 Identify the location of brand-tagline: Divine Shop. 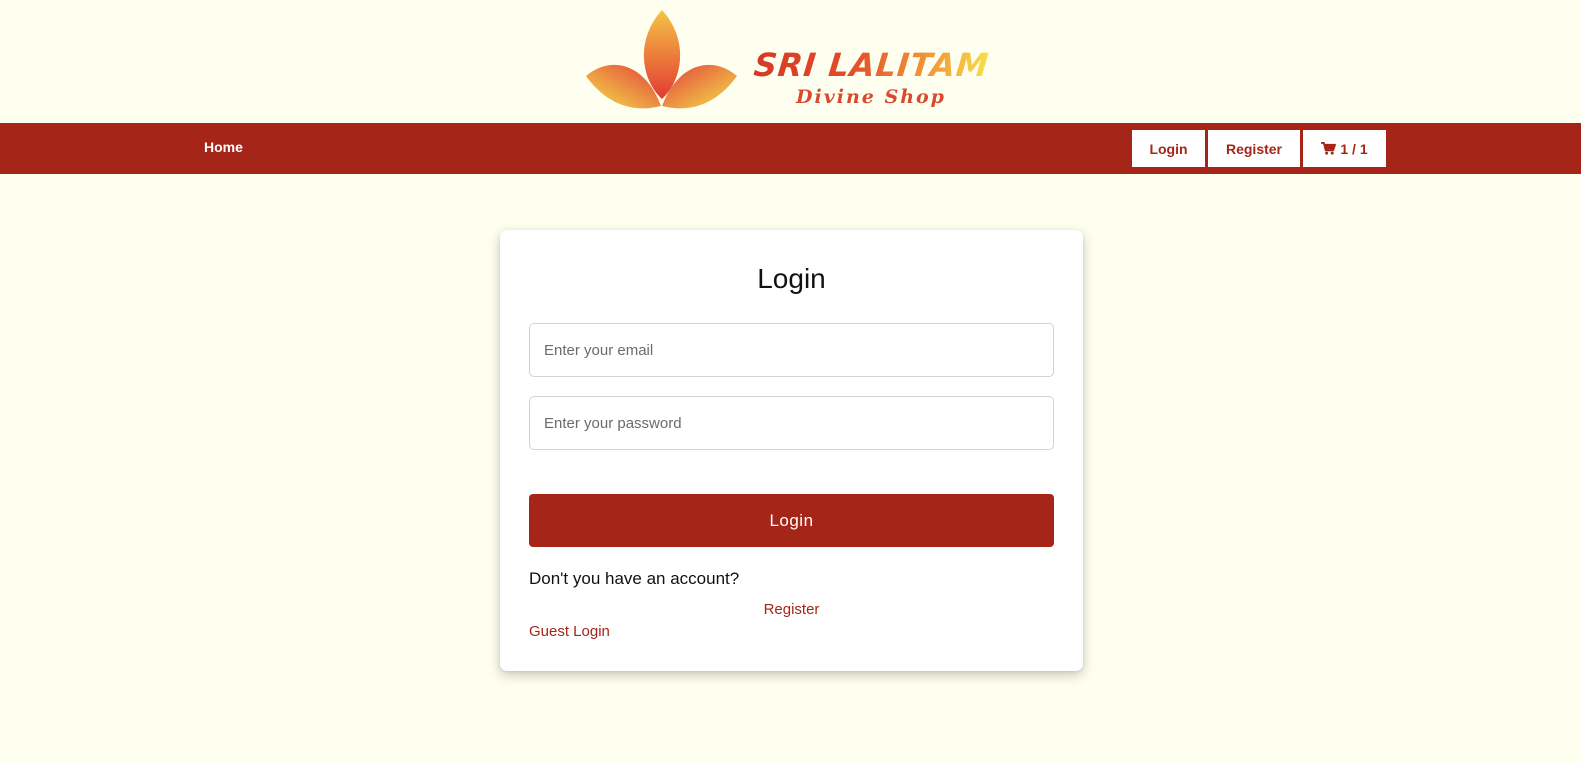
(871, 97).